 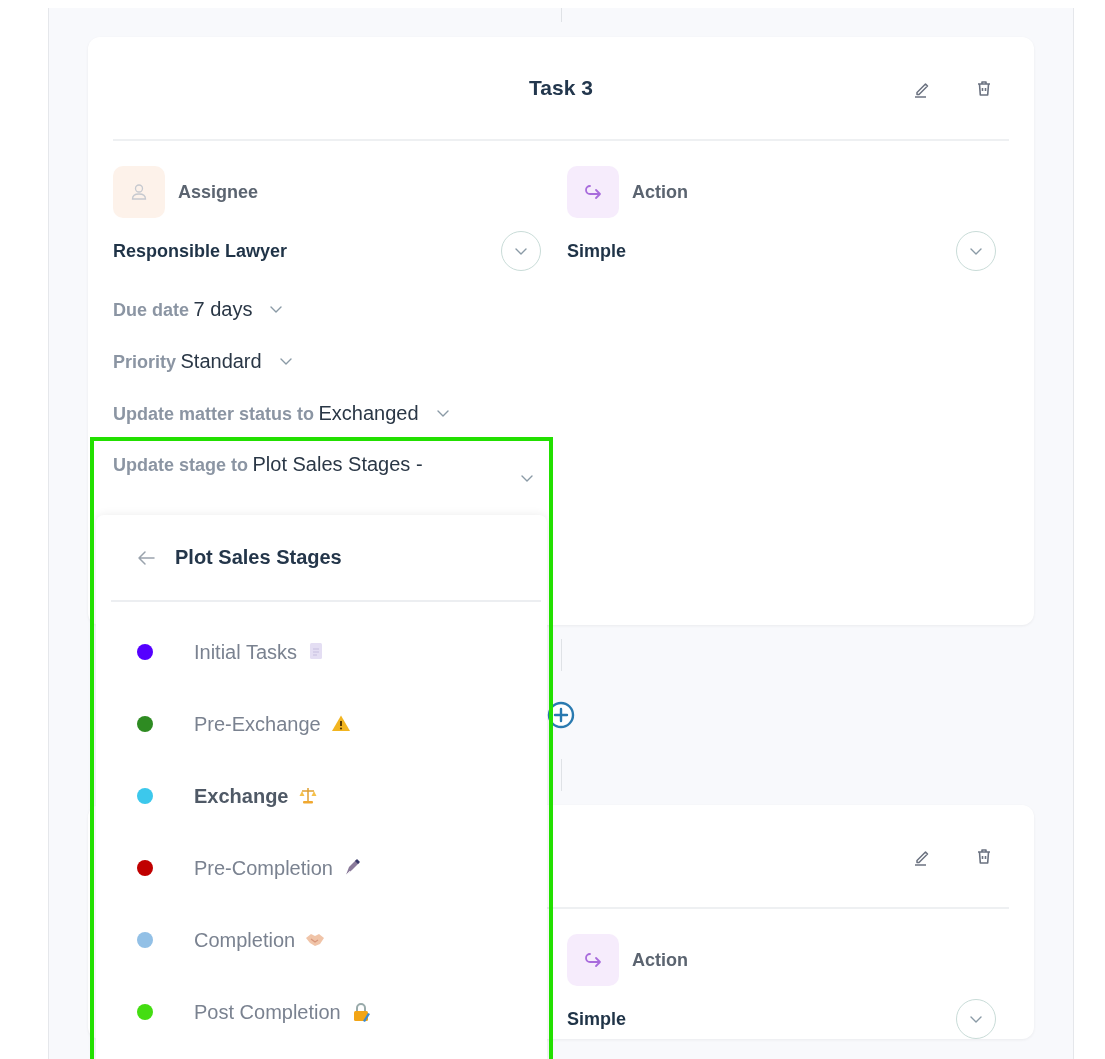 I want to click on field-label: Due date, so click(x=151, y=309).